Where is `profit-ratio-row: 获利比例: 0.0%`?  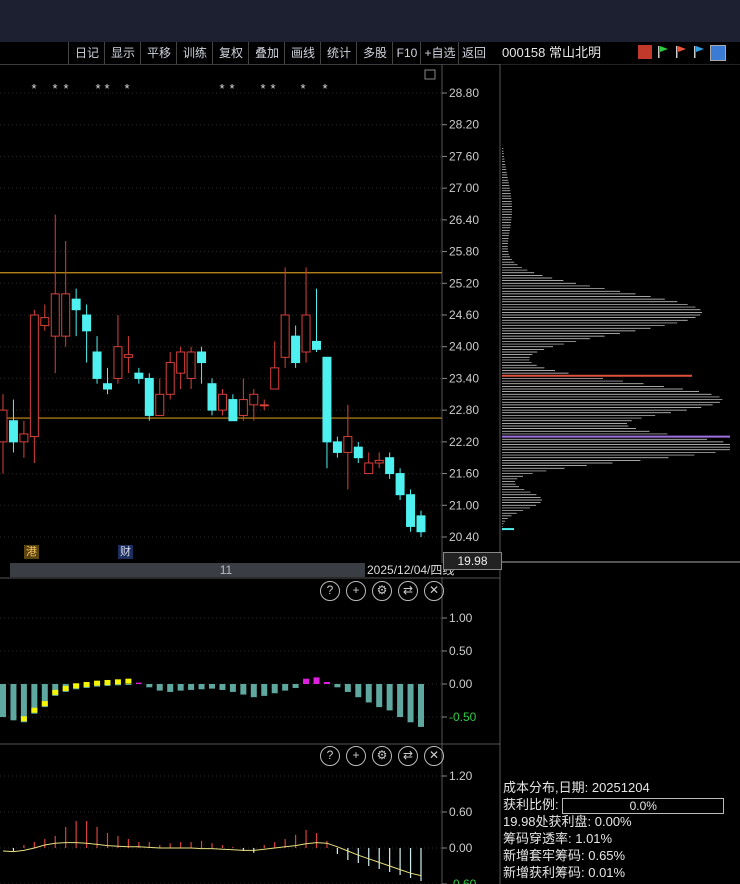
profit-ratio-row: 获利比例: 0.0% is located at coordinates (620, 805).